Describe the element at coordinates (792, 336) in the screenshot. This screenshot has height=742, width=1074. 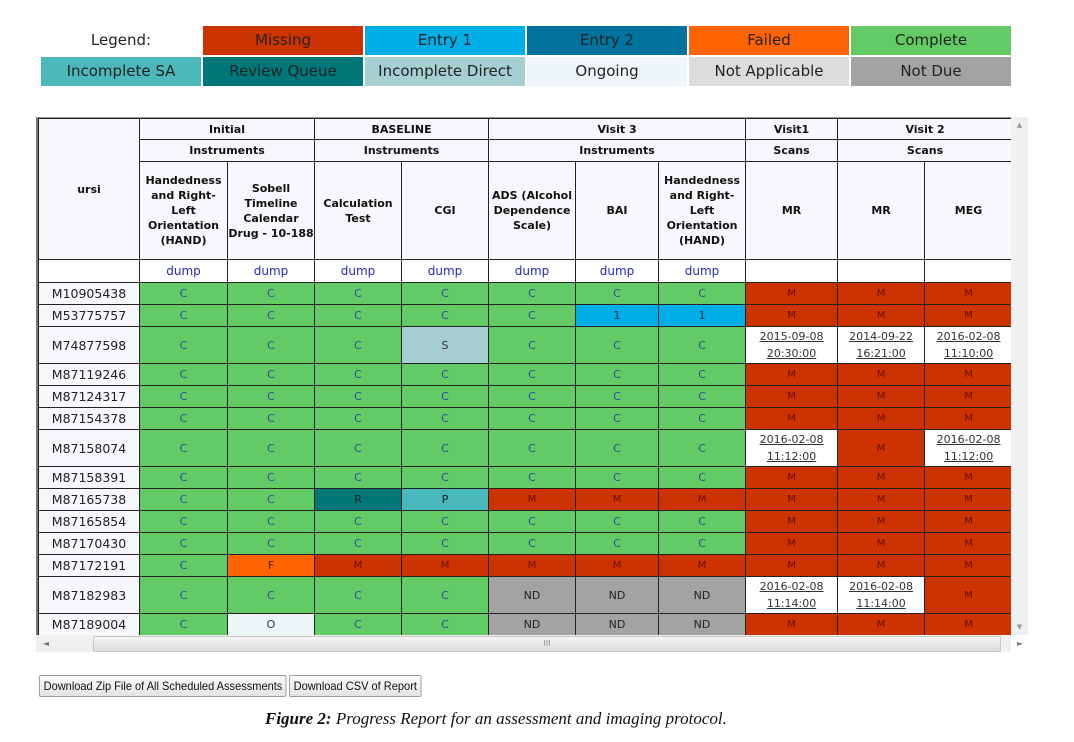
I see `scan-date: 2015-09-08` at that location.